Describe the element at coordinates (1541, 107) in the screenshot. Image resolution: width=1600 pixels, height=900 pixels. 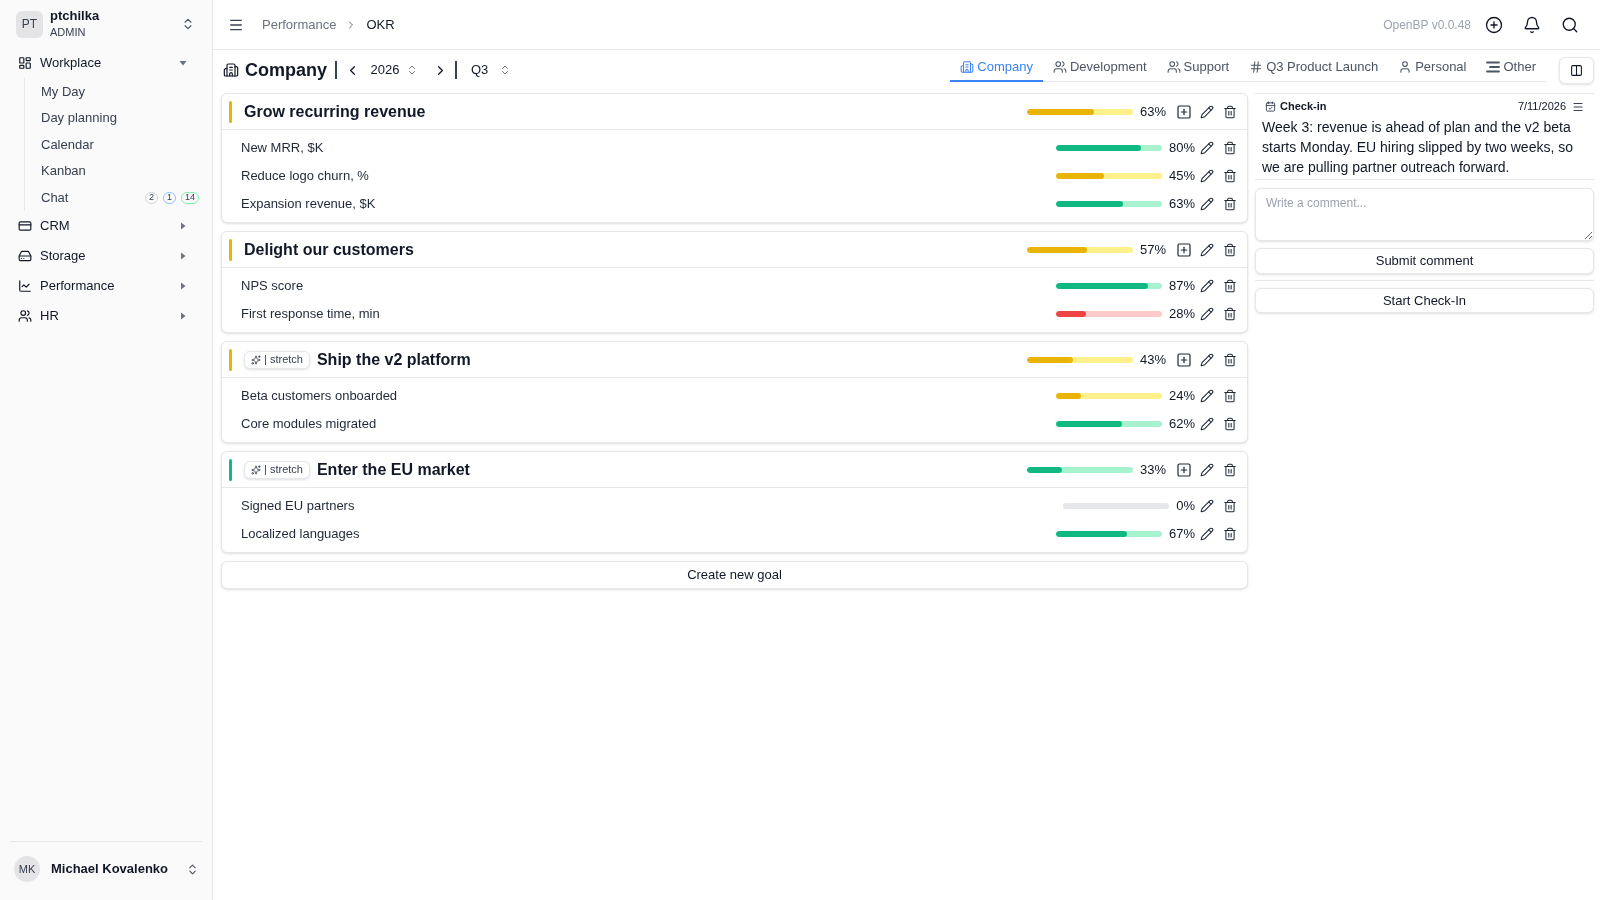
I see `checkin-date: 7/11/2026` at that location.